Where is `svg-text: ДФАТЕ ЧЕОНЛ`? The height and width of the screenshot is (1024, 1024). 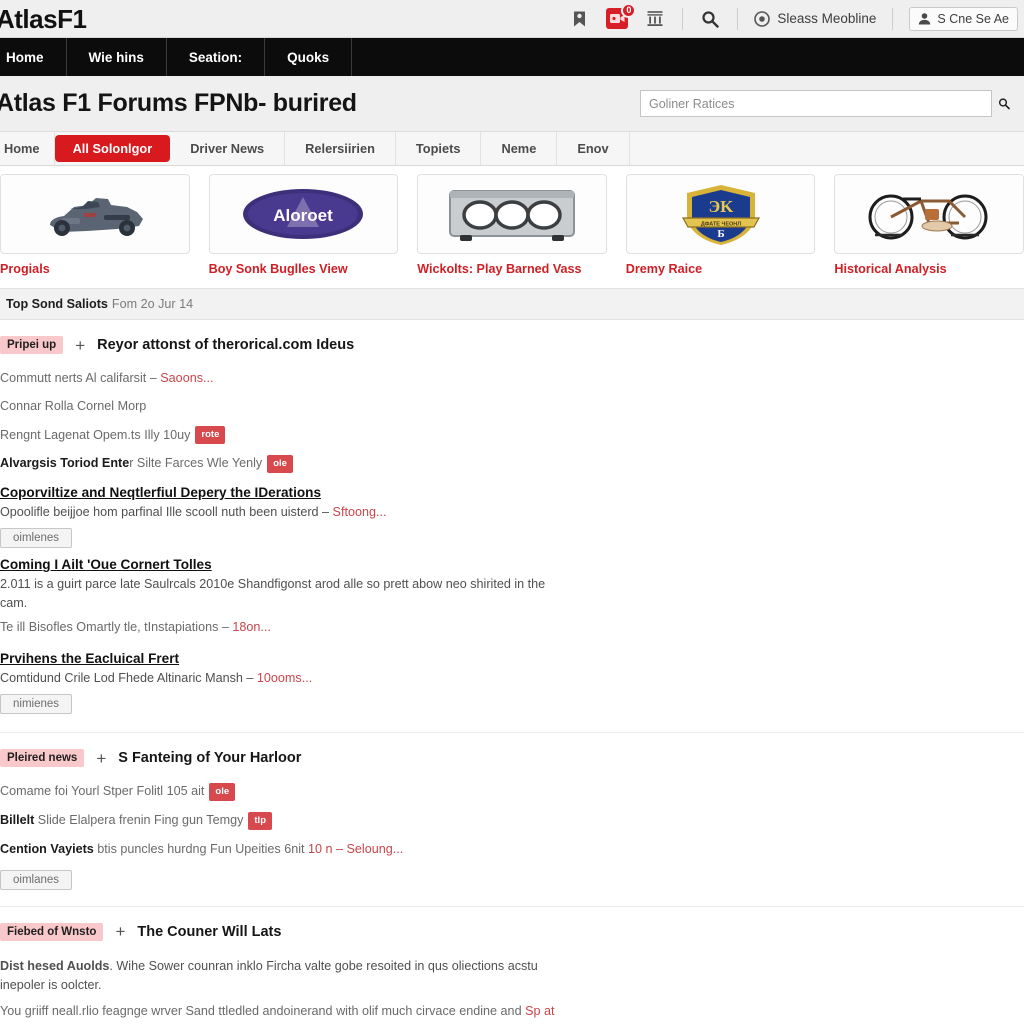 svg-text: ДФАТЕ ЧЕОНЛ is located at coordinates (720, 225).